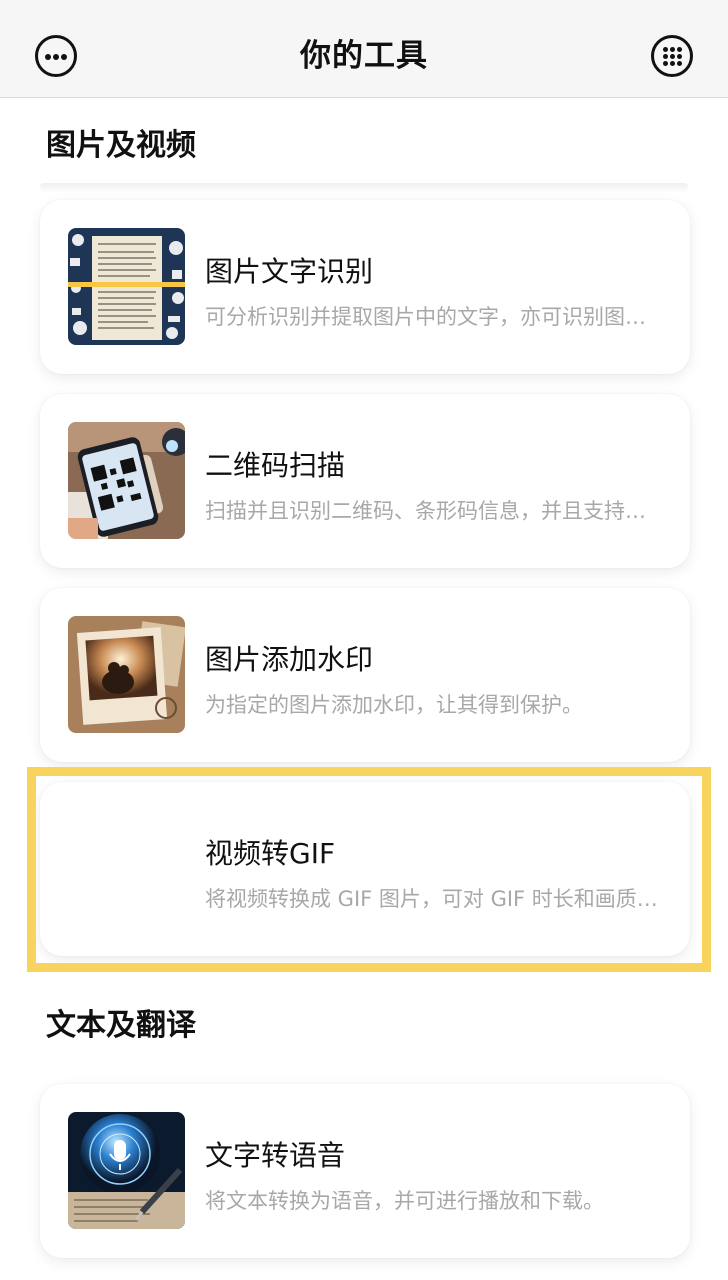  Describe the element at coordinates (432, 317) in the screenshot. I see `tool-desc: 可分析识别并提取图片中的文字，亦可识别图片中的各种文字信息` at that location.